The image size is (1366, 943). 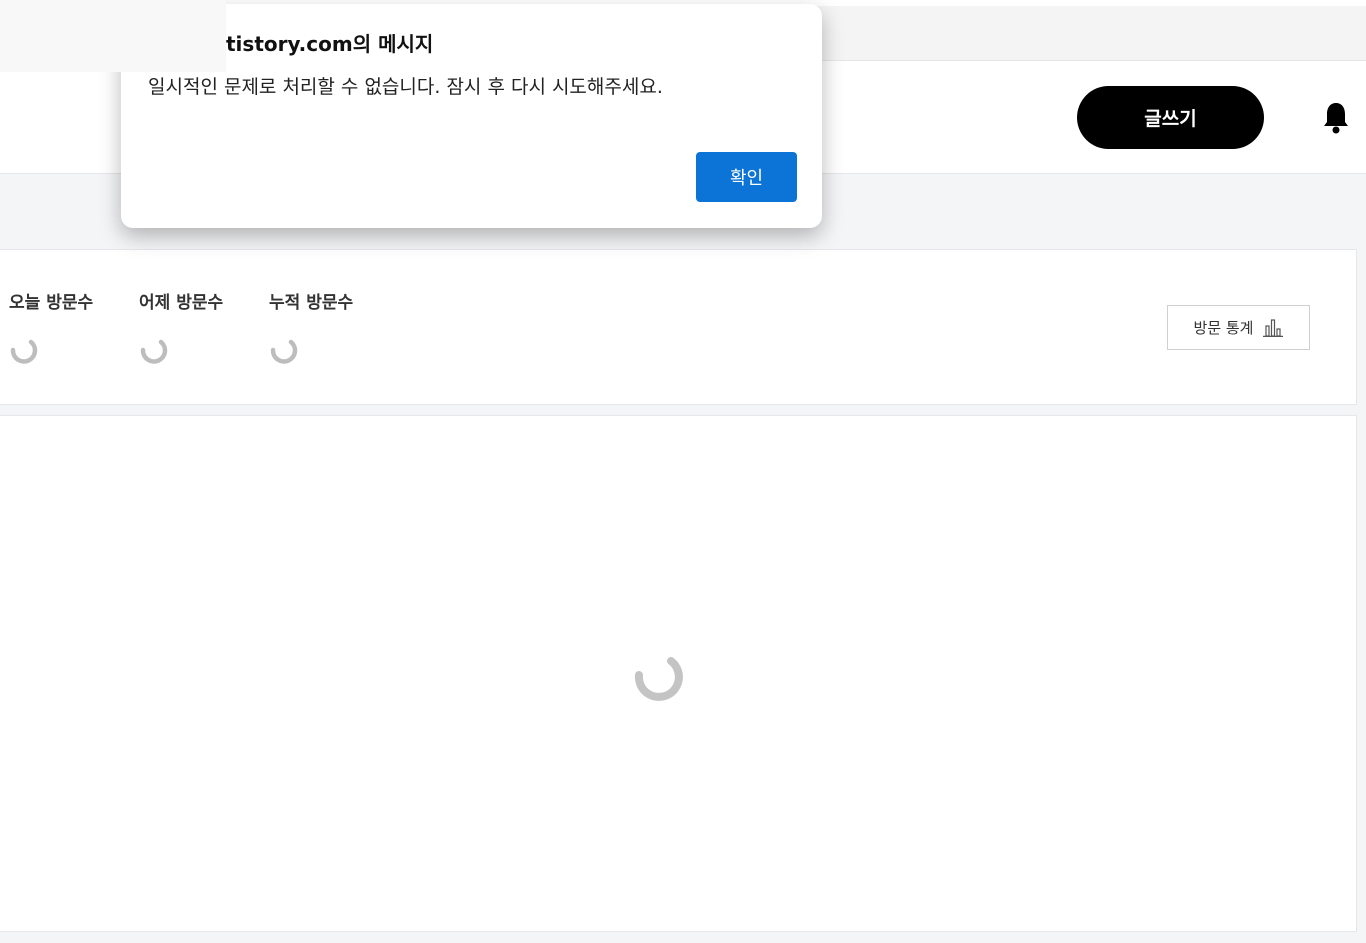 What do you see at coordinates (113, 36) in the screenshot?
I see `dialog-title-mask` at bounding box center [113, 36].